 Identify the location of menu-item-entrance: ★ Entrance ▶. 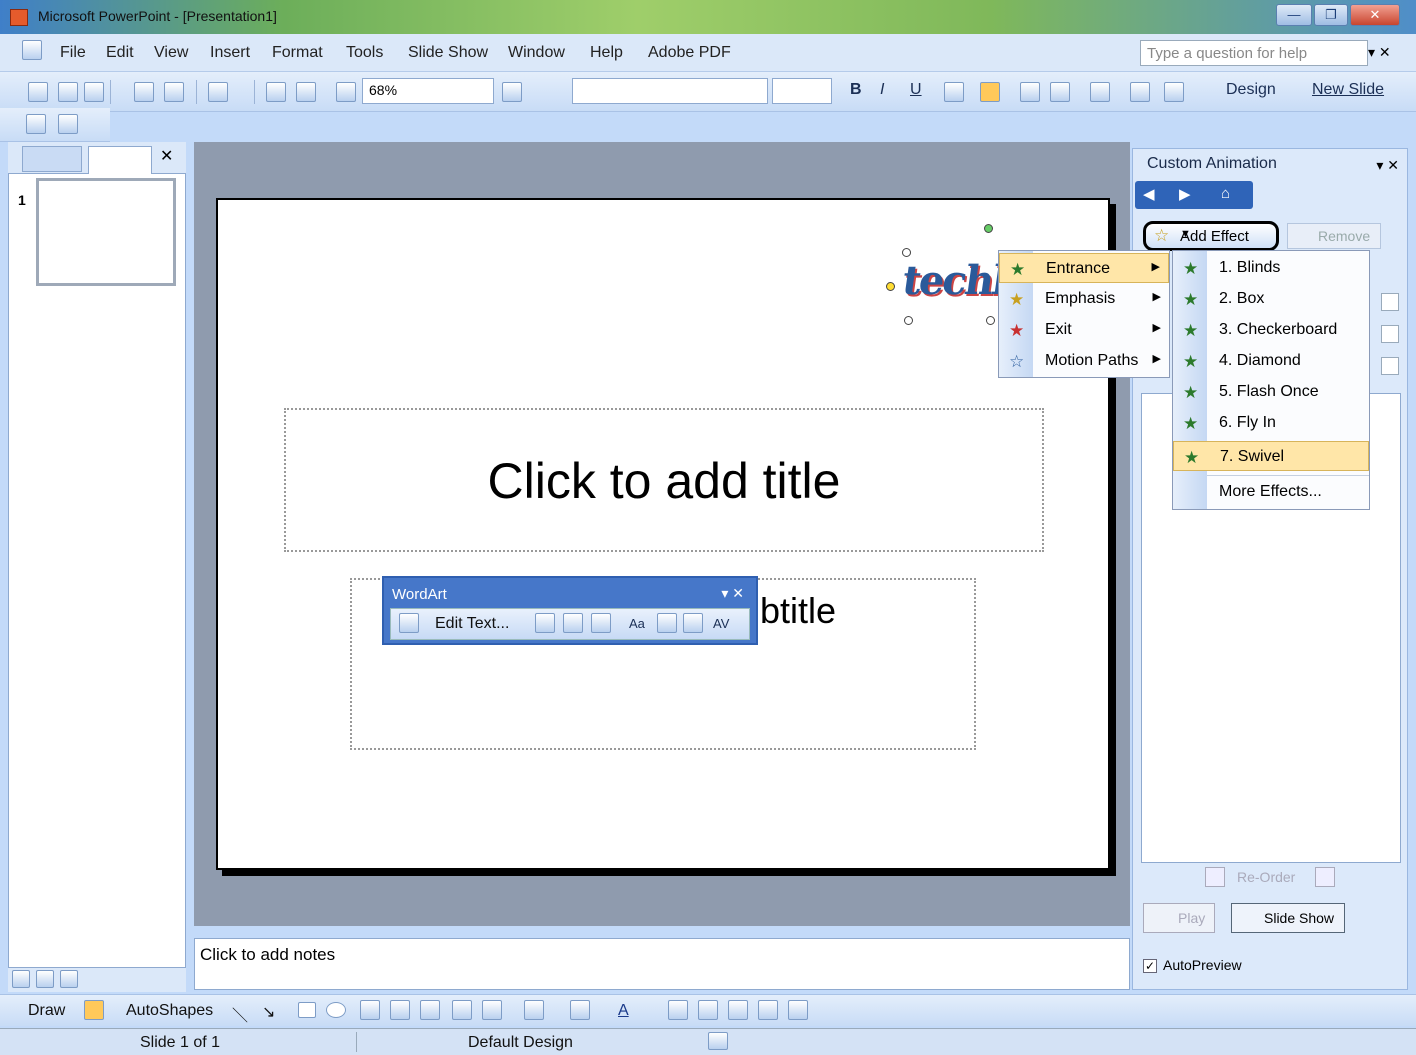
(1084, 268).